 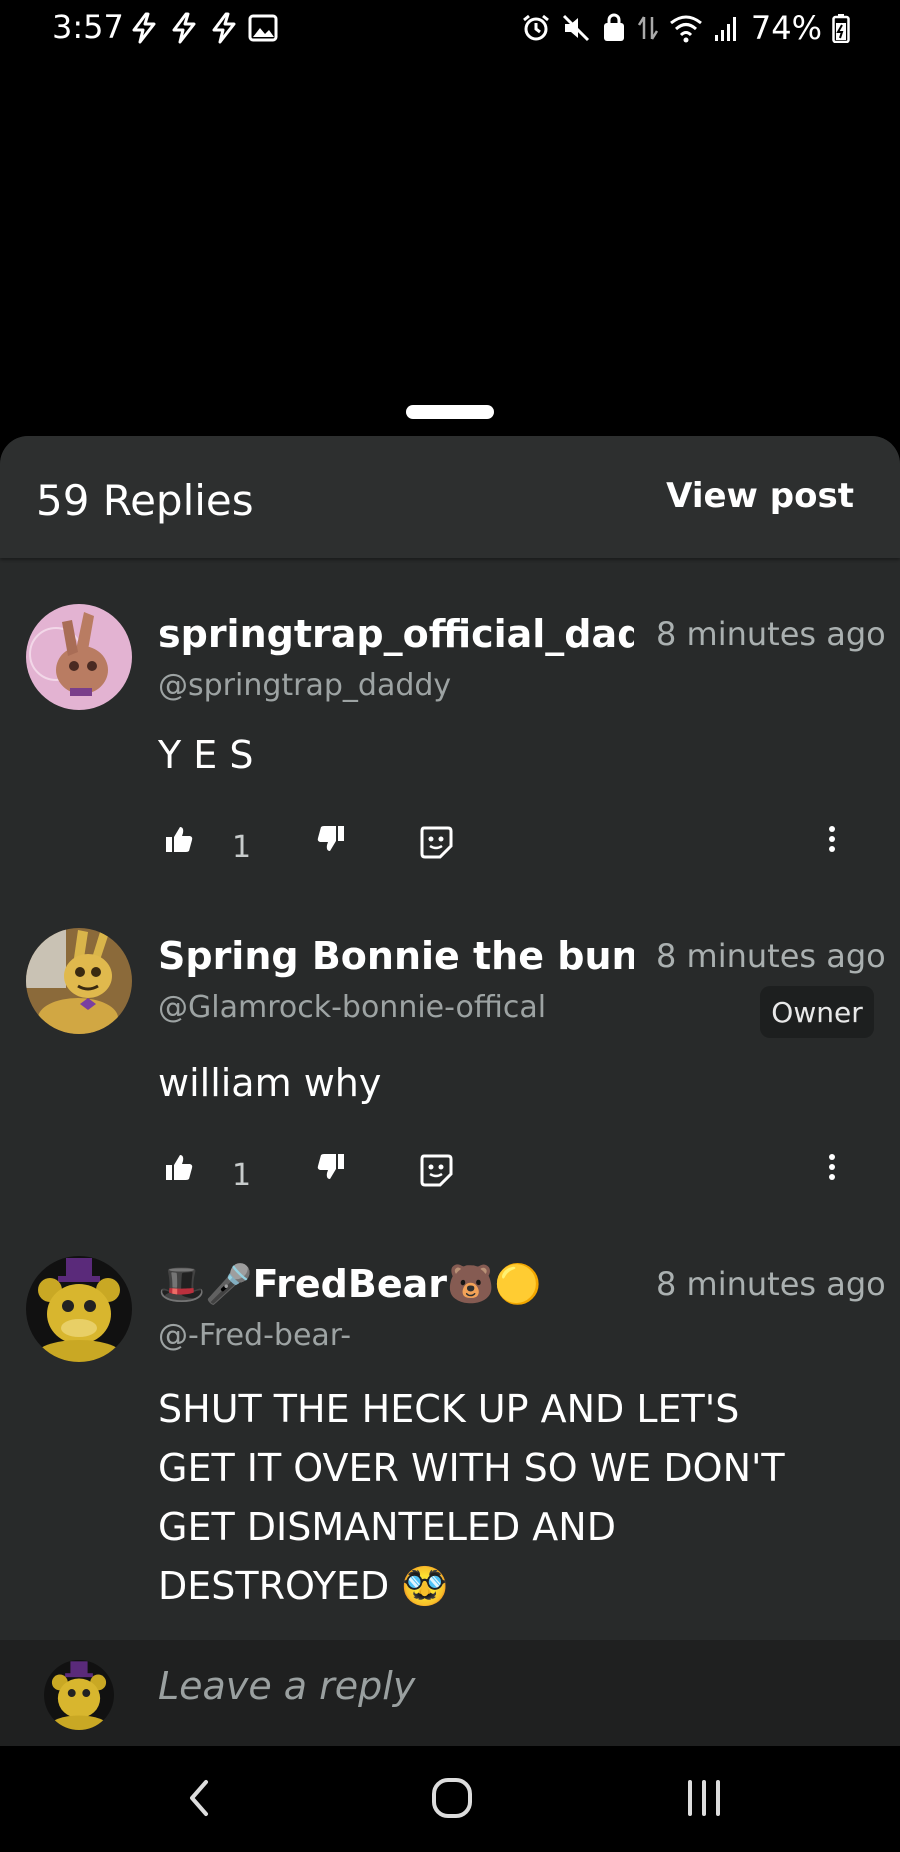 What do you see at coordinates (786, 28) in the screenshot?
I see `battery-percent: 74%` at bounding box center [786, 28].